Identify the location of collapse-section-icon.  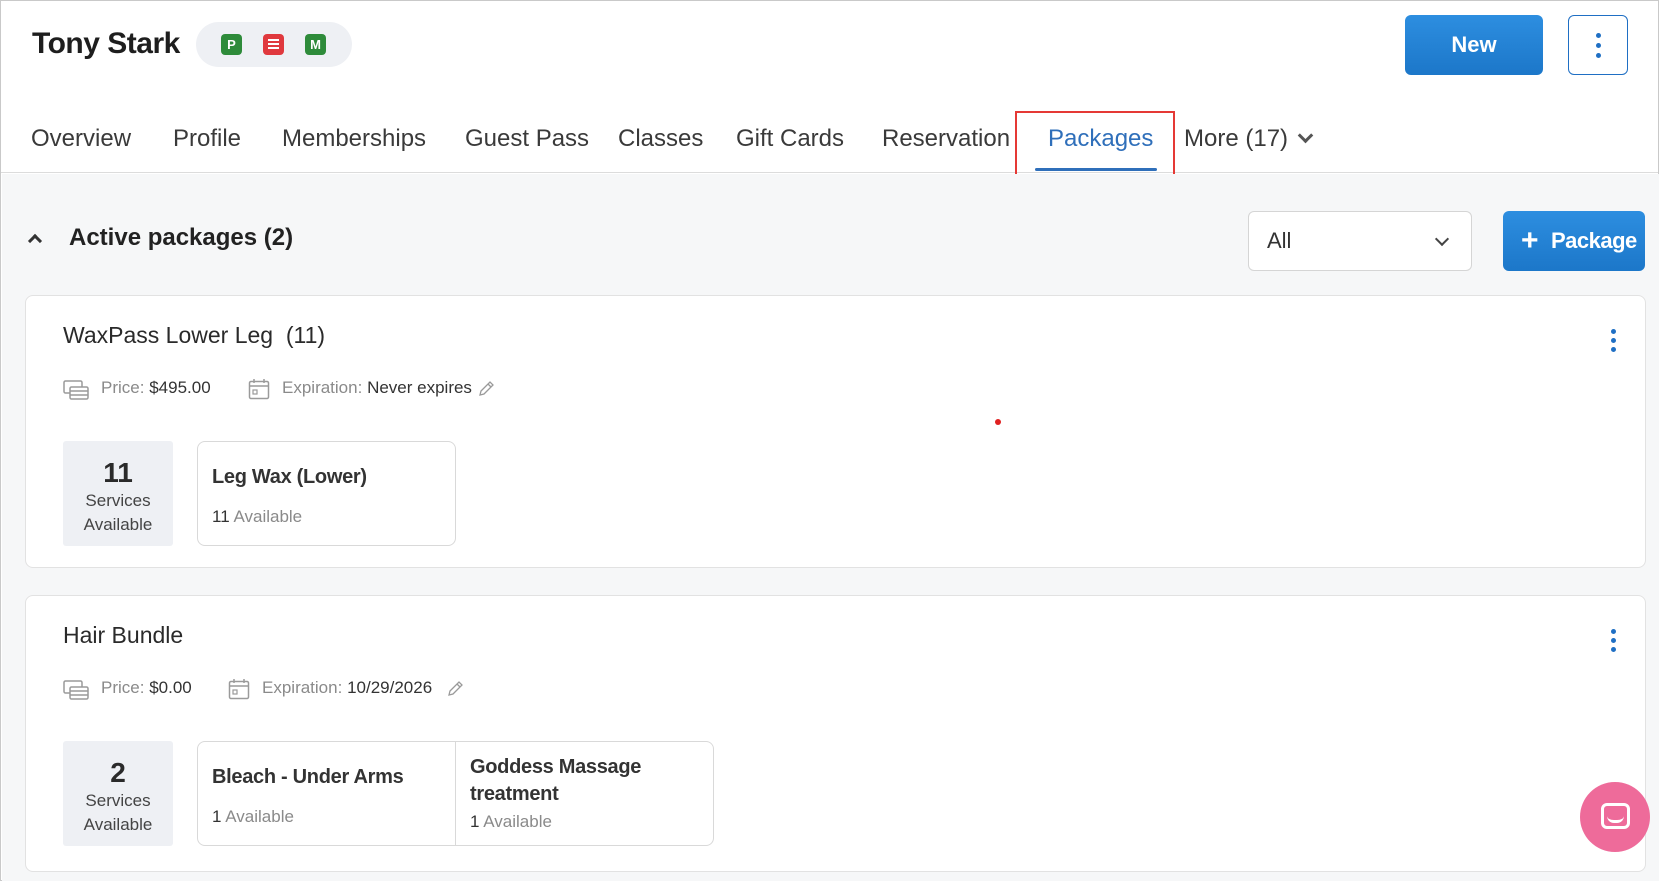
(35, 241).